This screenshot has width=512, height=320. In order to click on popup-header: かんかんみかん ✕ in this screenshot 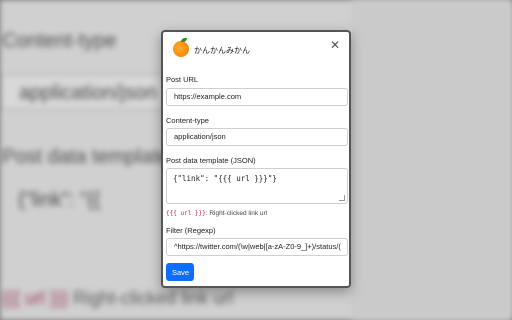, I will do `click(256, 50)`.